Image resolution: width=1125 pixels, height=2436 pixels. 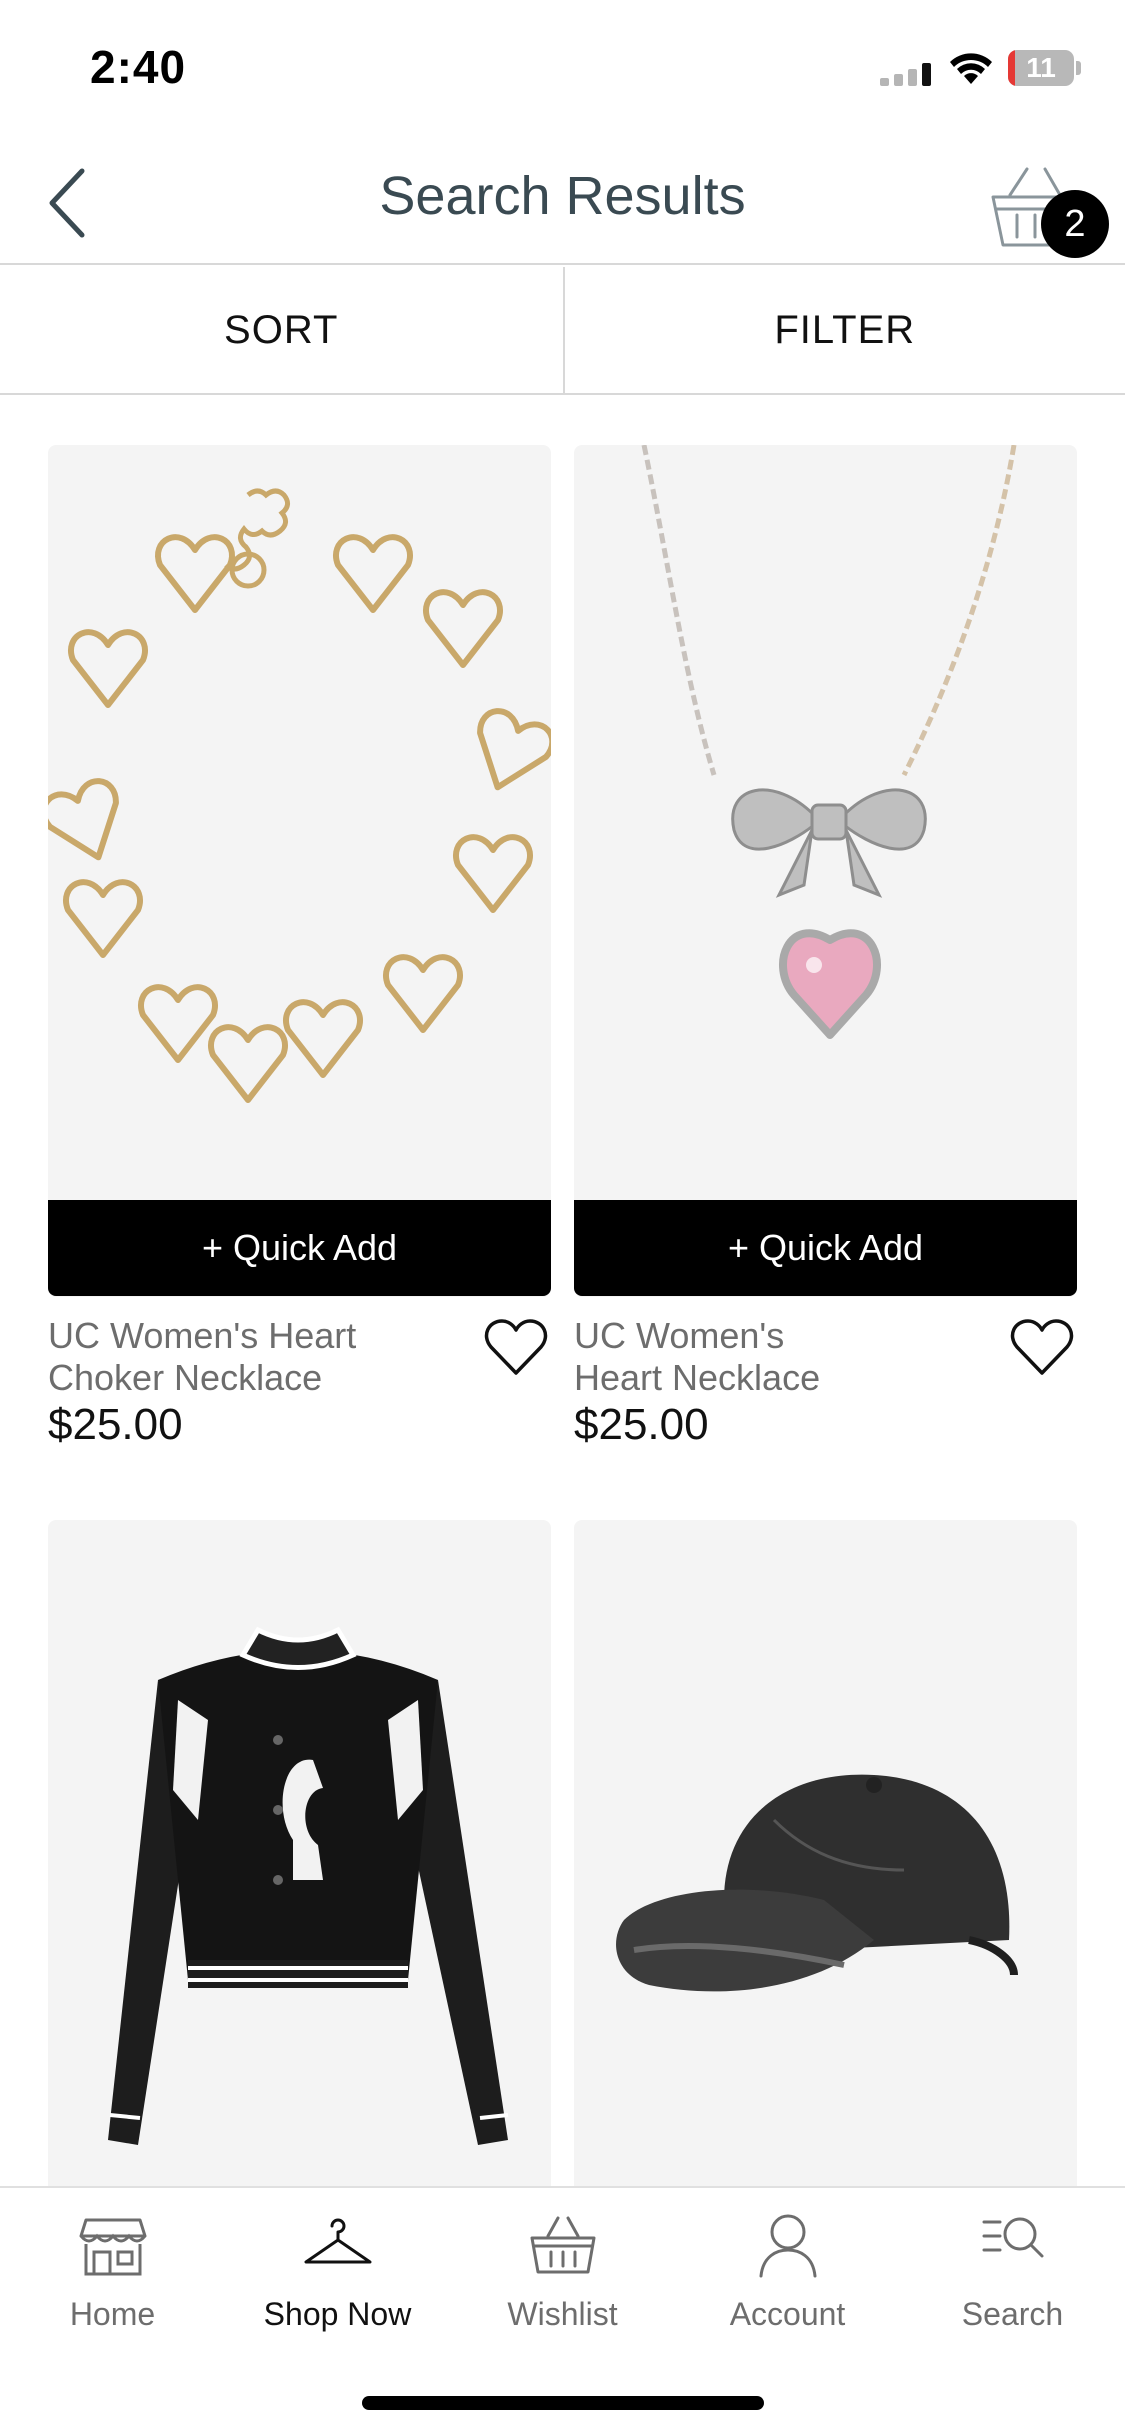 What do you see at coordinates (562, 67) in the screenshot?
I see `status-bar: 2:40 11` at bounding box center [562, 67].